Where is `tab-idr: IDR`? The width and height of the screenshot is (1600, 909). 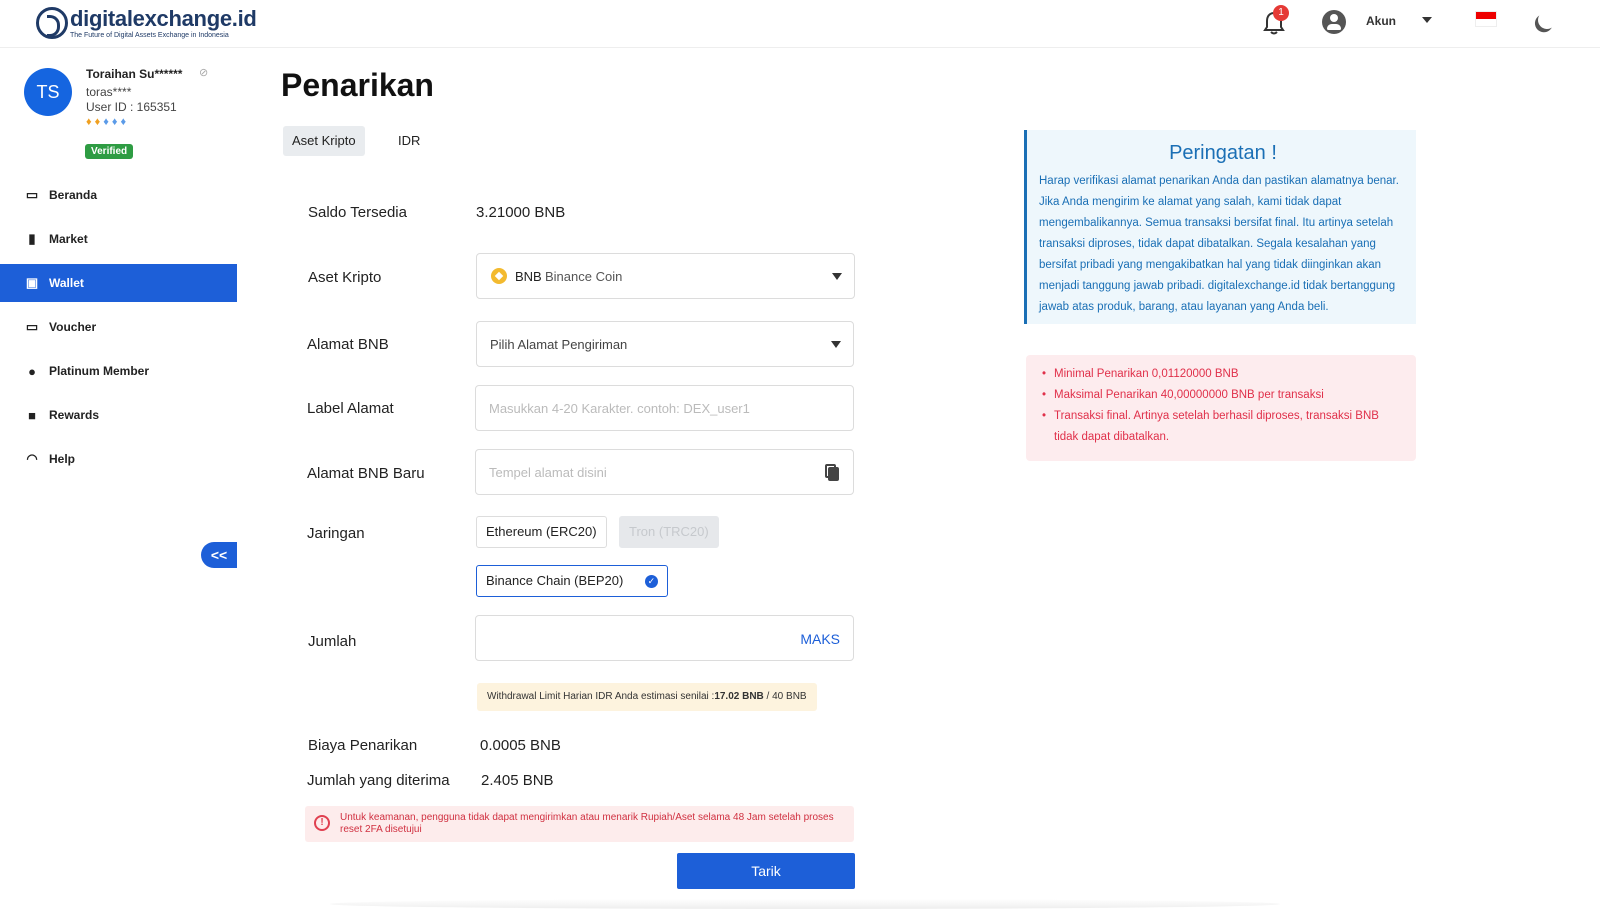
tab-idr: IDR is located at coordinates (409, 141).